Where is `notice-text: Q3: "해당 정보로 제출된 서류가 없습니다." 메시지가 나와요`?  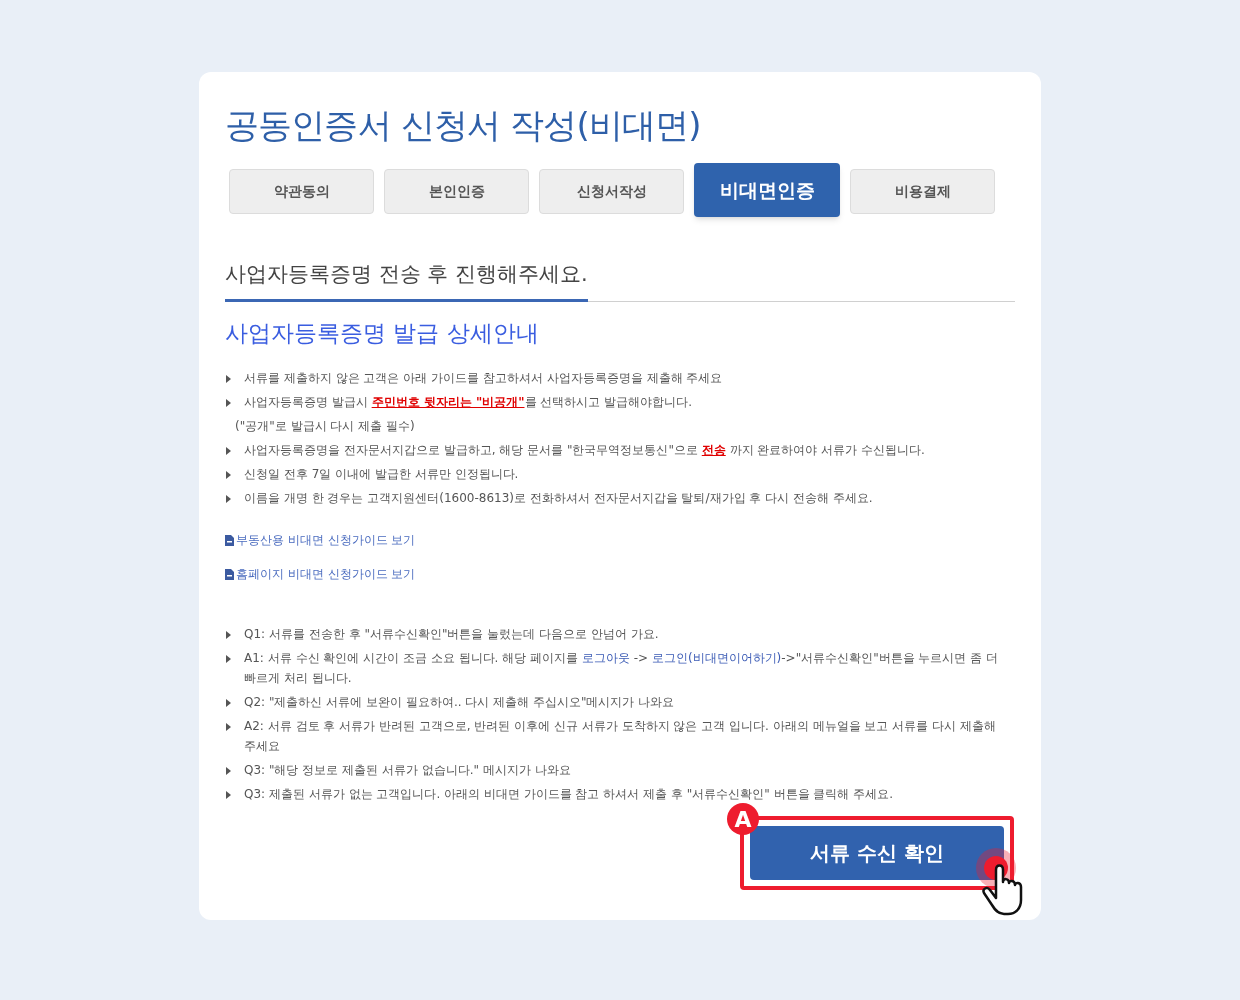
notice-text: Q3: "해당 정보로 제출된 서류가 없습니다." 메시지가 나와요 is located at coordinates (408, 770).